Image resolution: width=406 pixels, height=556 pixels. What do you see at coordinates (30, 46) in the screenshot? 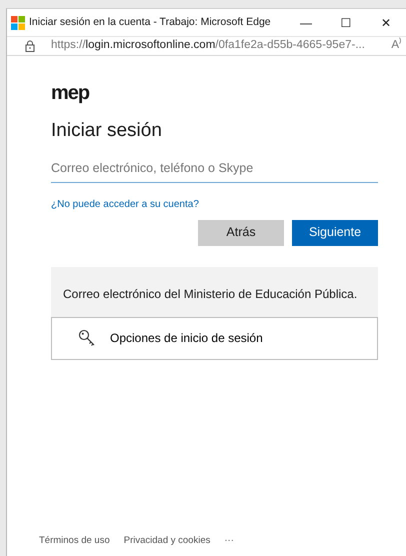
I see `lock-icon` at bounding box center [30, 46].